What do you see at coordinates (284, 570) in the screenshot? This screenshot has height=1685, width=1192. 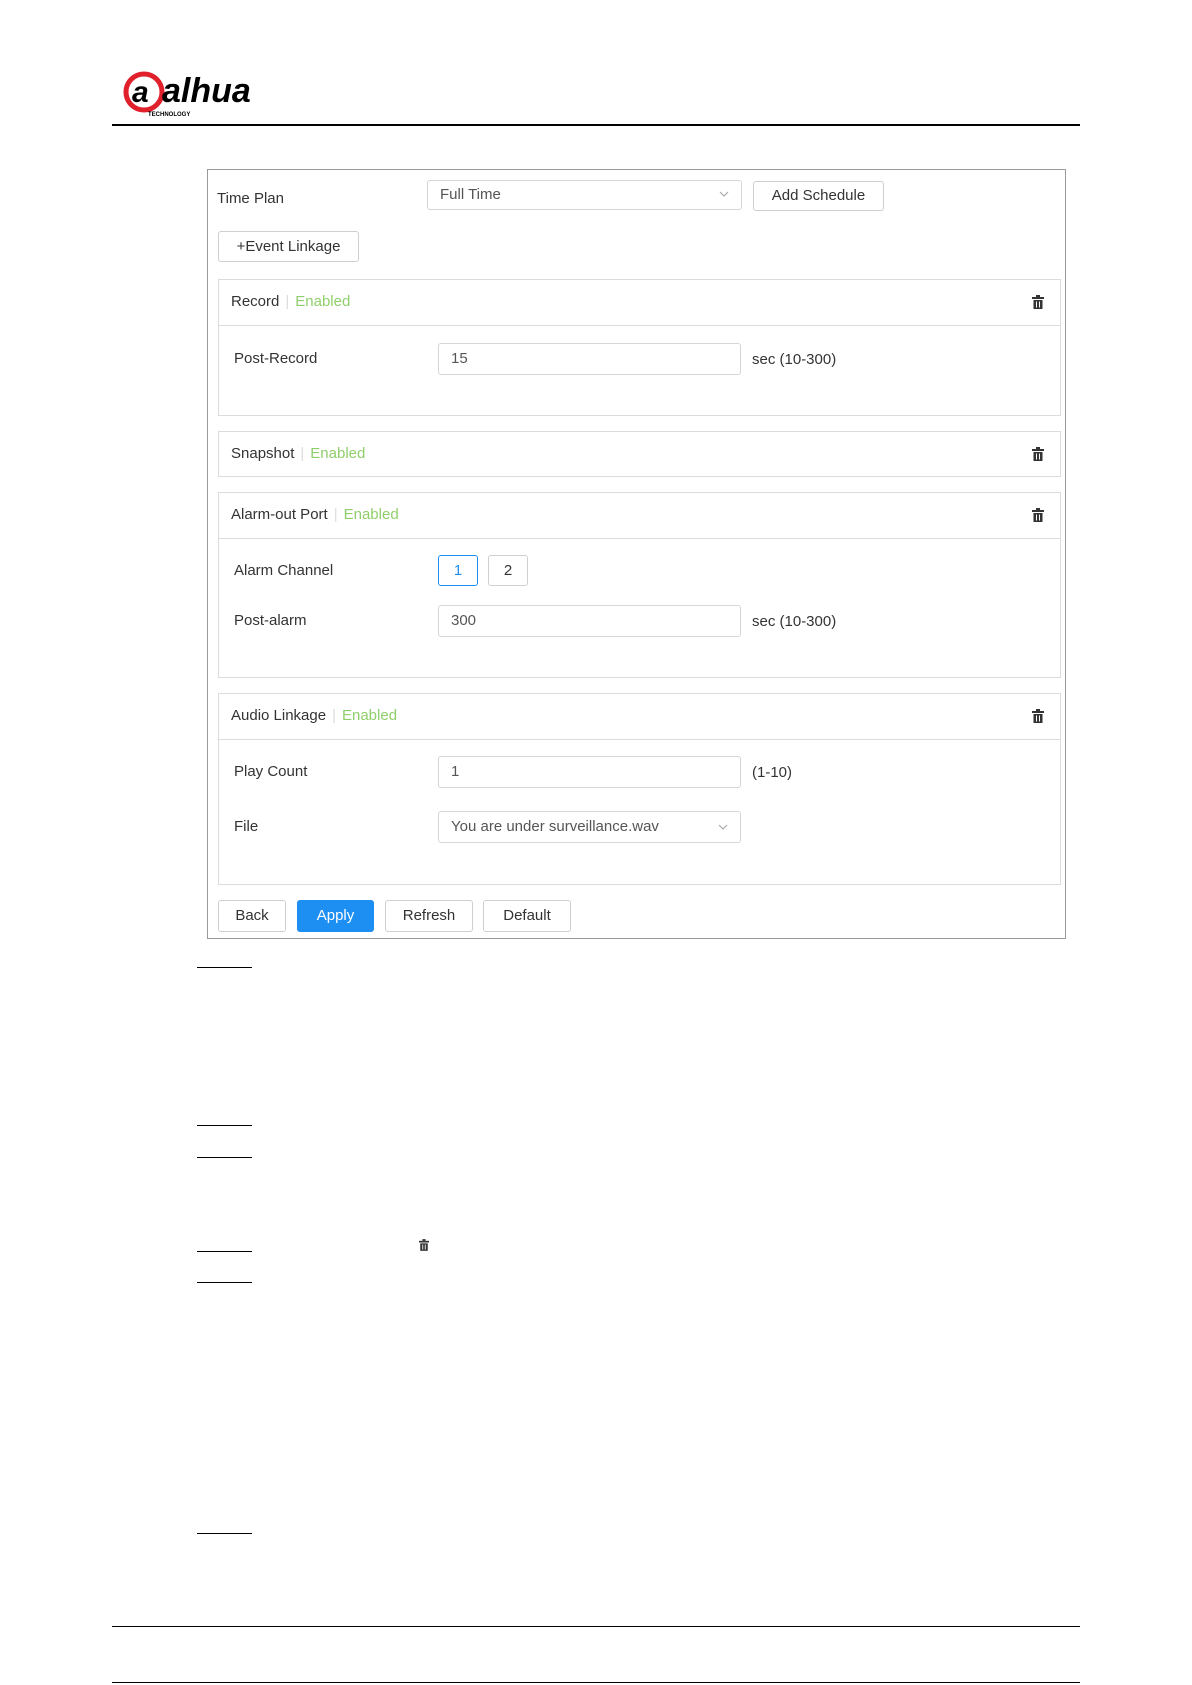 I see `alarm-channel-label: Alarm Channel` at bounding box center [284, 570].